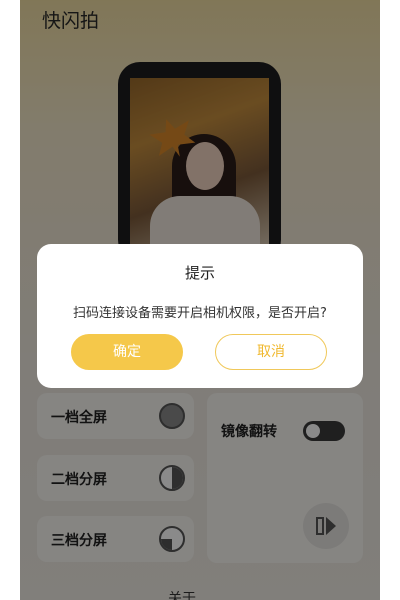  I want to click on dialog-message: 扫码连接设备需要开启相机权限，是否开启?, so click(200, 313).